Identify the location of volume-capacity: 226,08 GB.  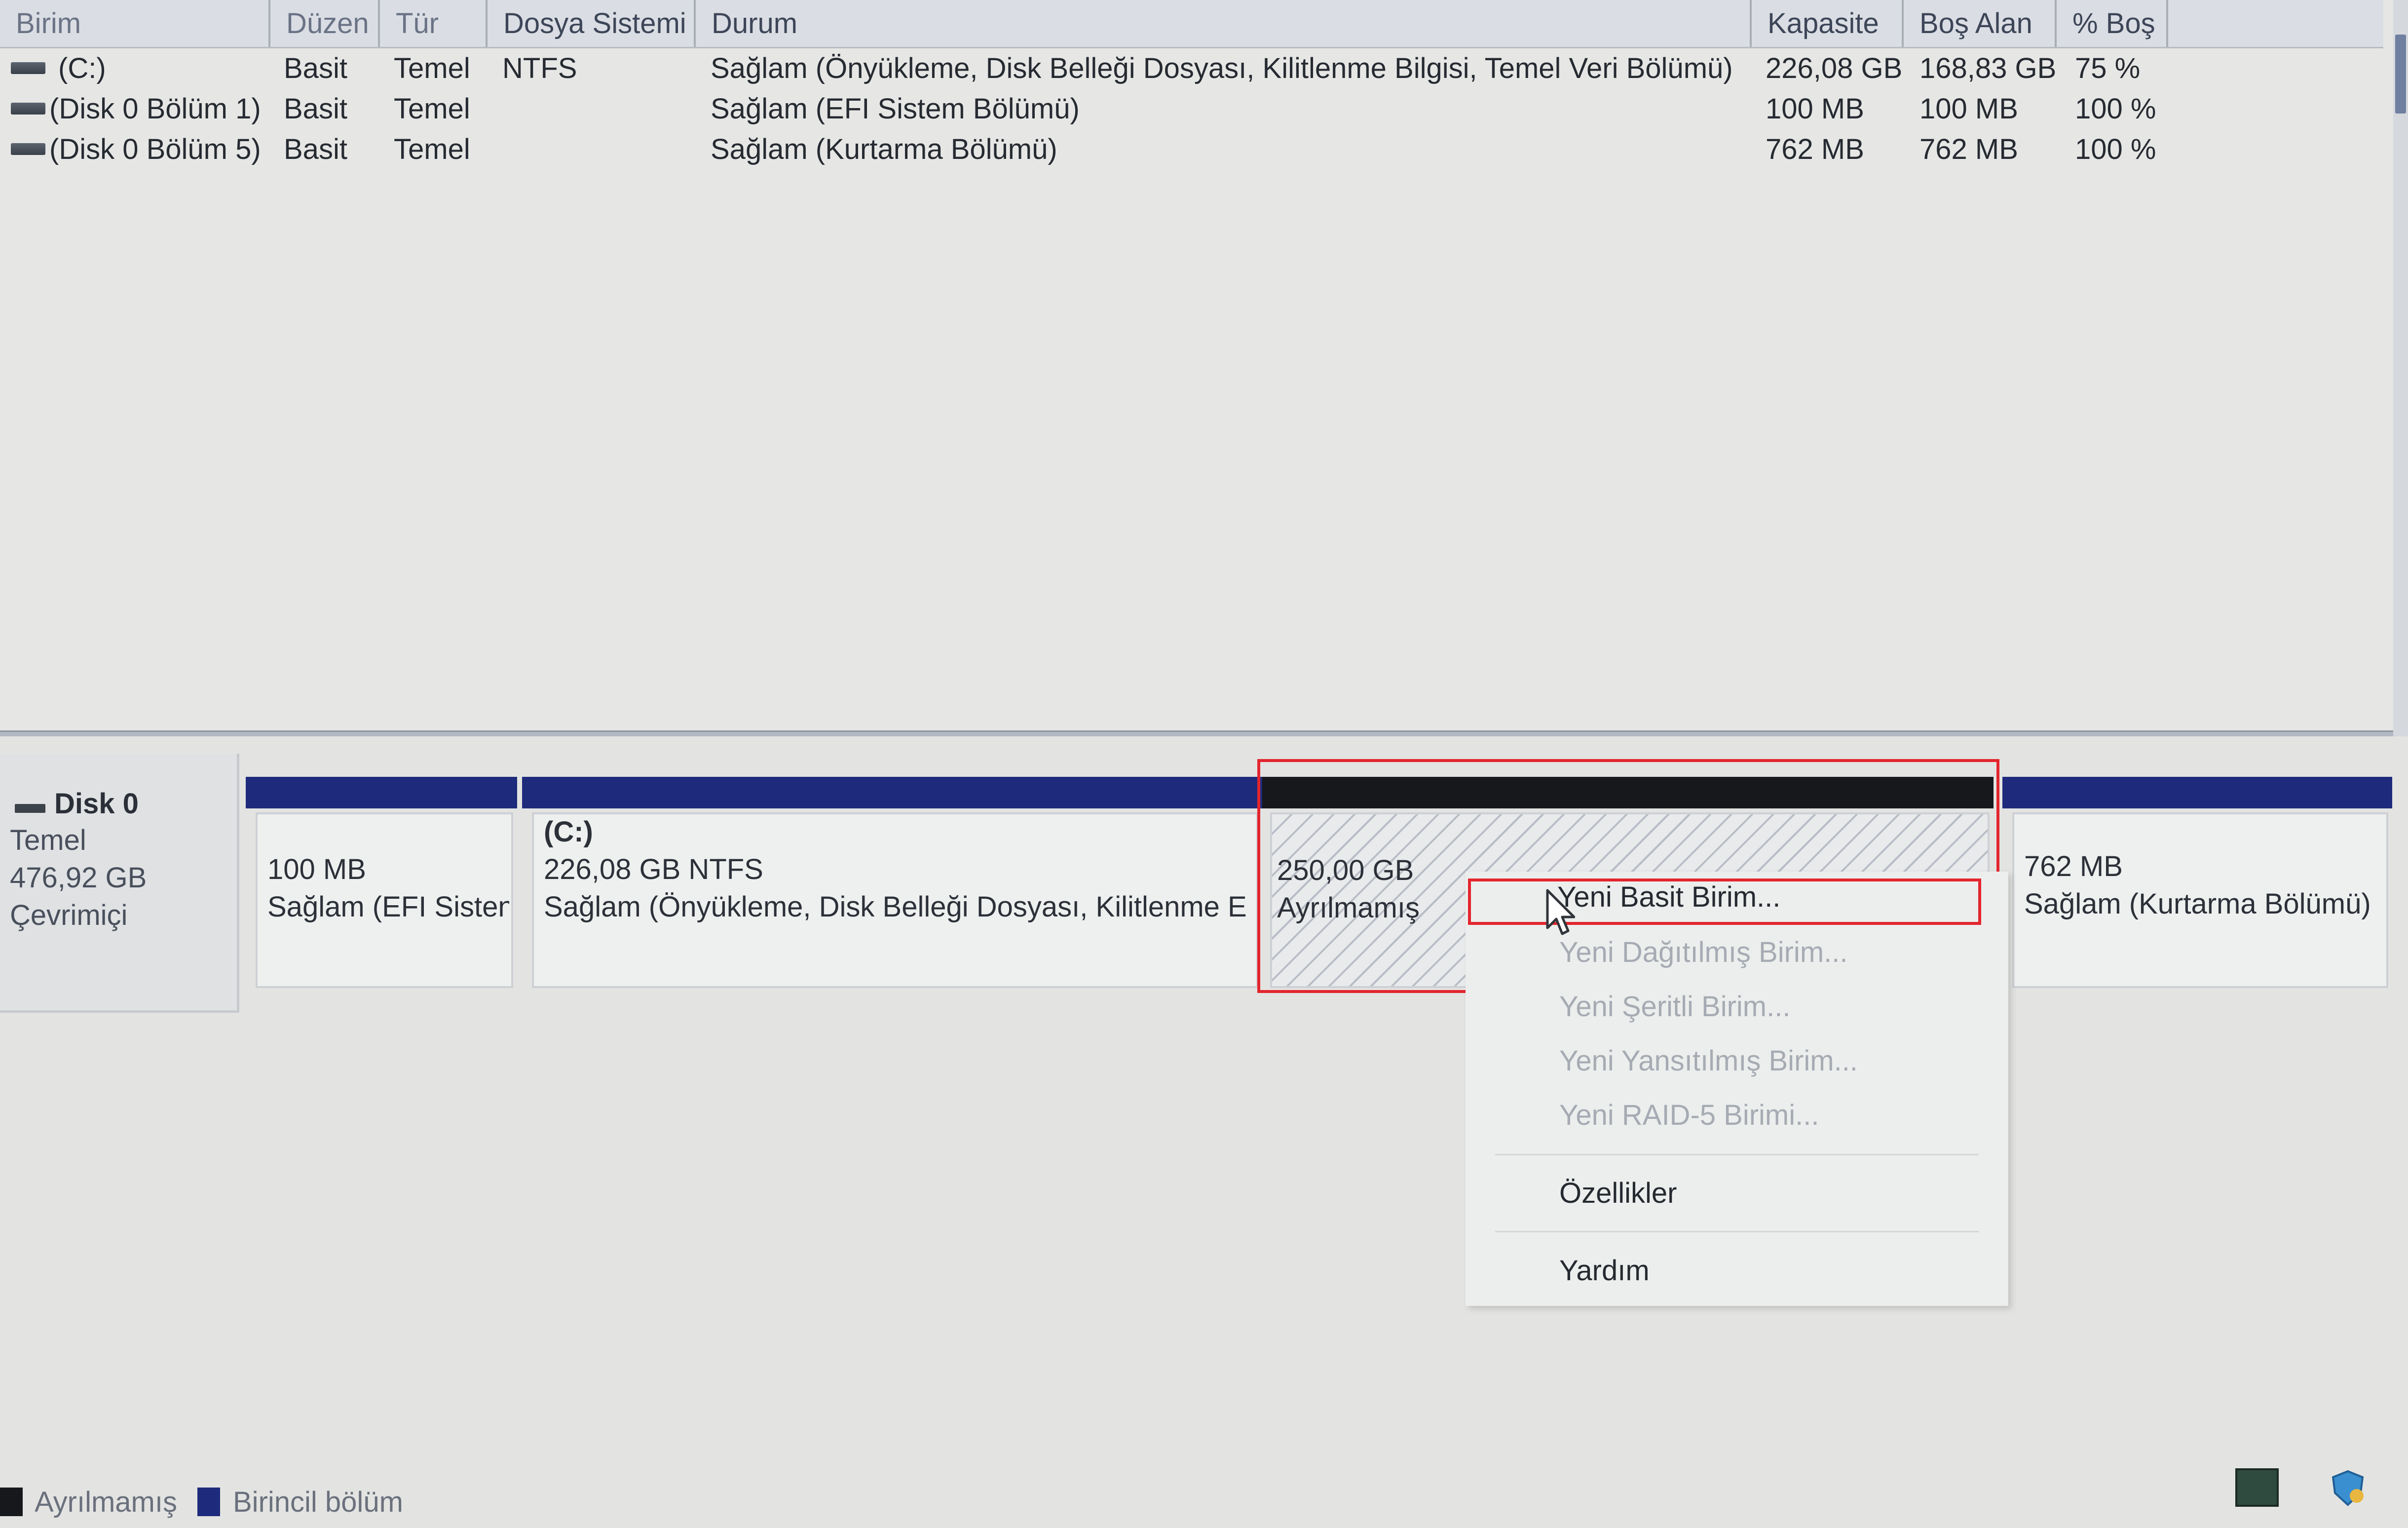
(1835, 68).